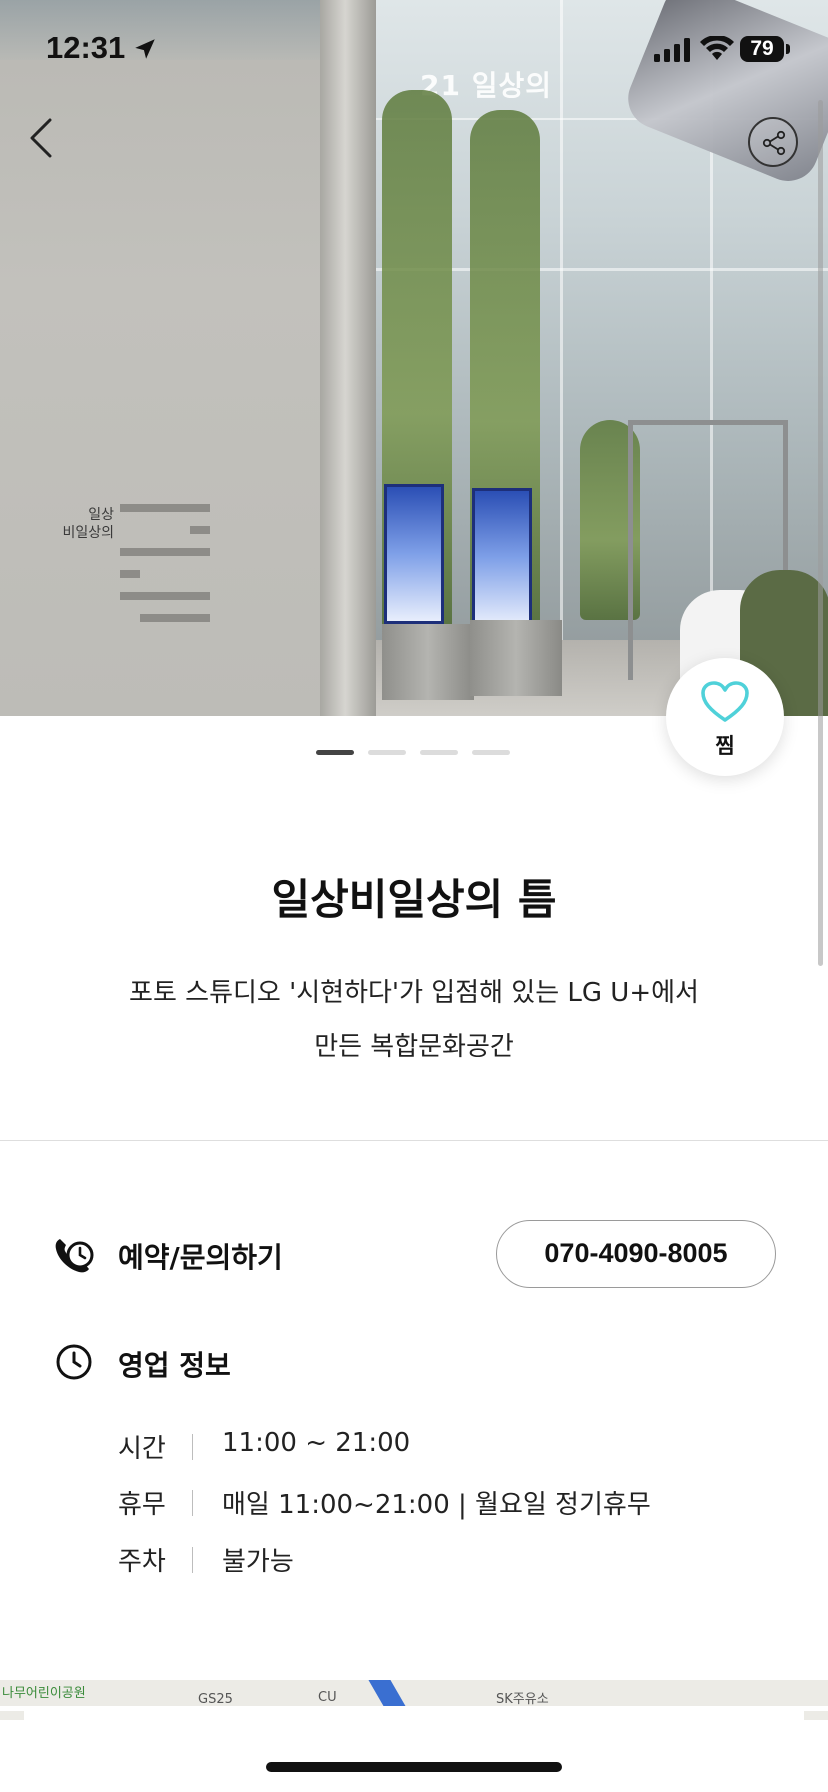  I want to click on wall-sign-text: 일상 비일상의, so click(86, 524).